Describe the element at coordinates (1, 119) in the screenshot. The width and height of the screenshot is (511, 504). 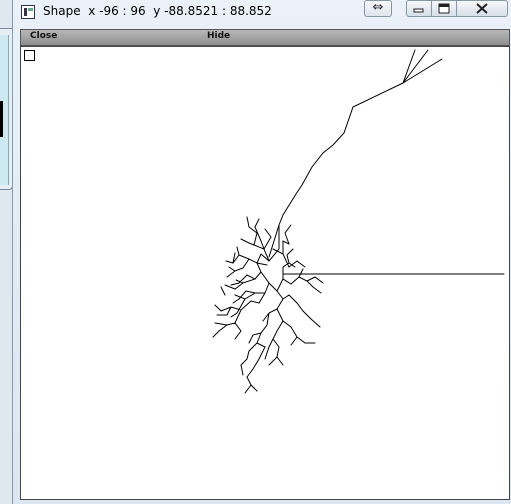
I see `background-window-scrollbar` at that location.